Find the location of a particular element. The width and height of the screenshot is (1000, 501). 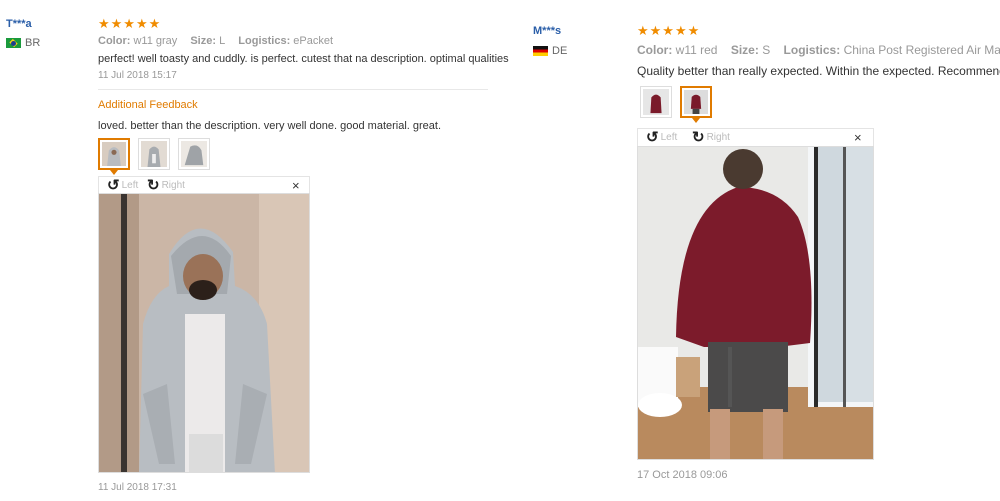

reviewer-name: M***s is located at coordinates (547, 31).